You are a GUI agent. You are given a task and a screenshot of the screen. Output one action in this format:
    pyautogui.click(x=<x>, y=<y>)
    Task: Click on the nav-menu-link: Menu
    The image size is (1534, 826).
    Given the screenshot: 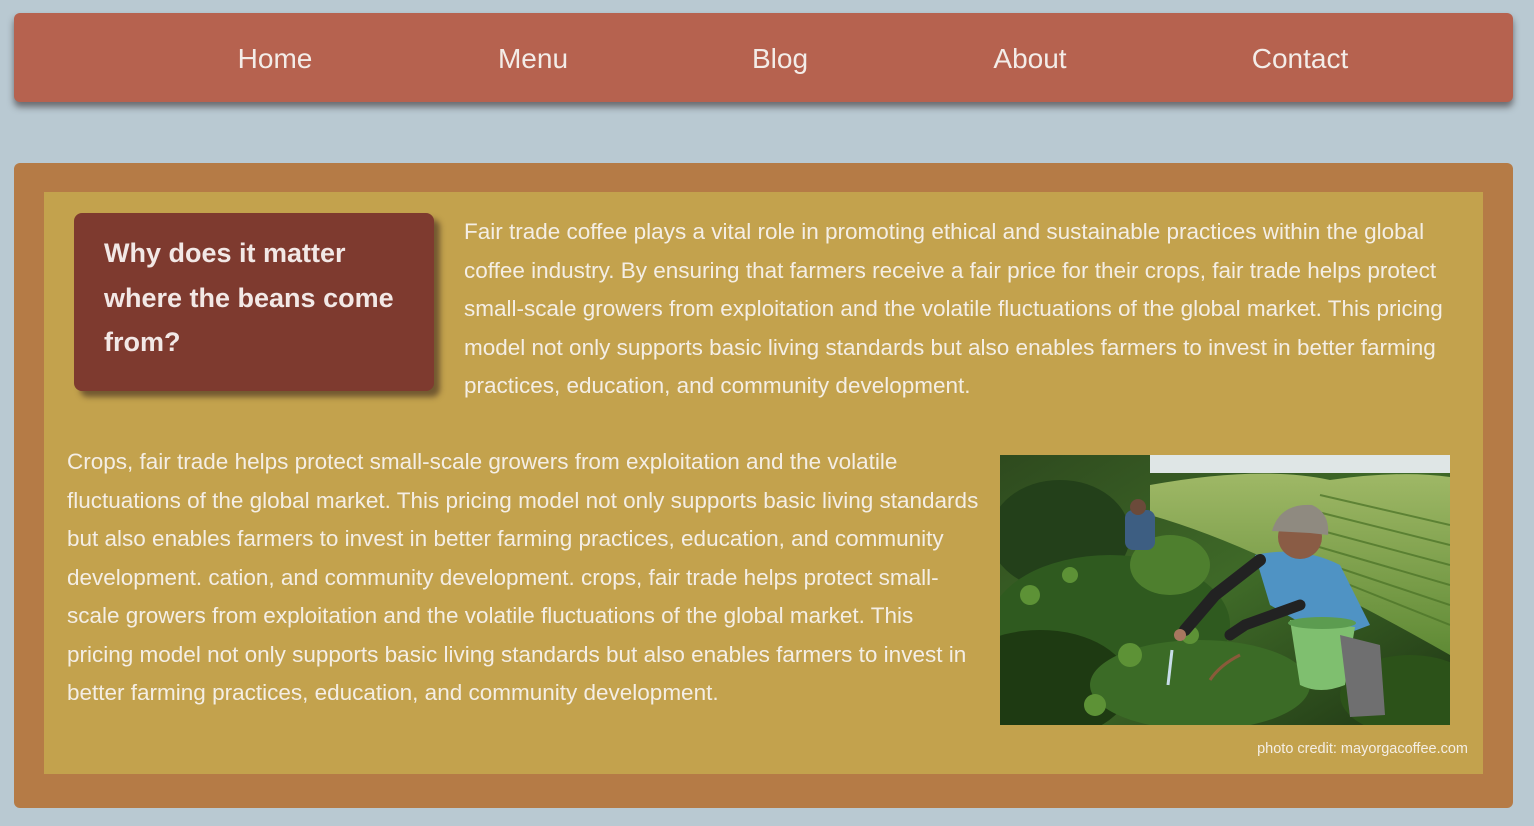 What is the action you would take?
    pyautogui.click(x=533, y=57)
    